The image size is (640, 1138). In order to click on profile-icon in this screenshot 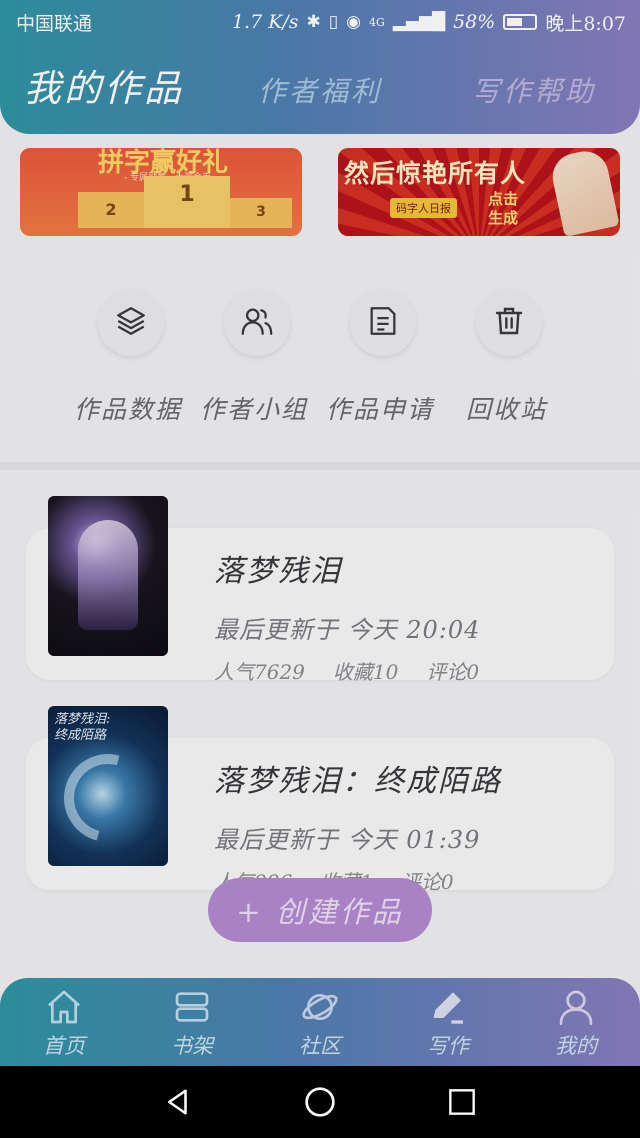, I will do `click(576, 1007)`.